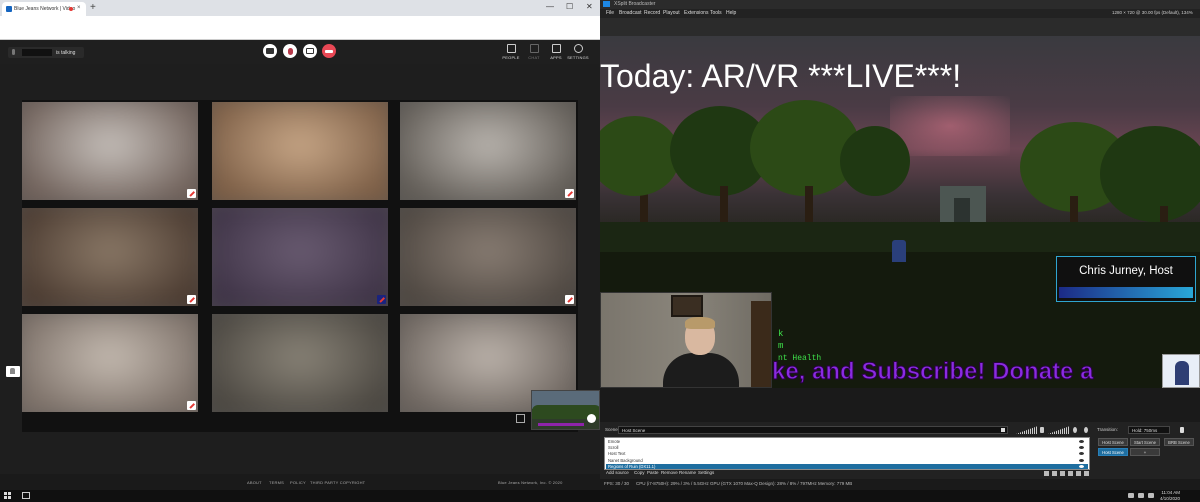  I want to click on windows-start-icon, so click(7, 495).